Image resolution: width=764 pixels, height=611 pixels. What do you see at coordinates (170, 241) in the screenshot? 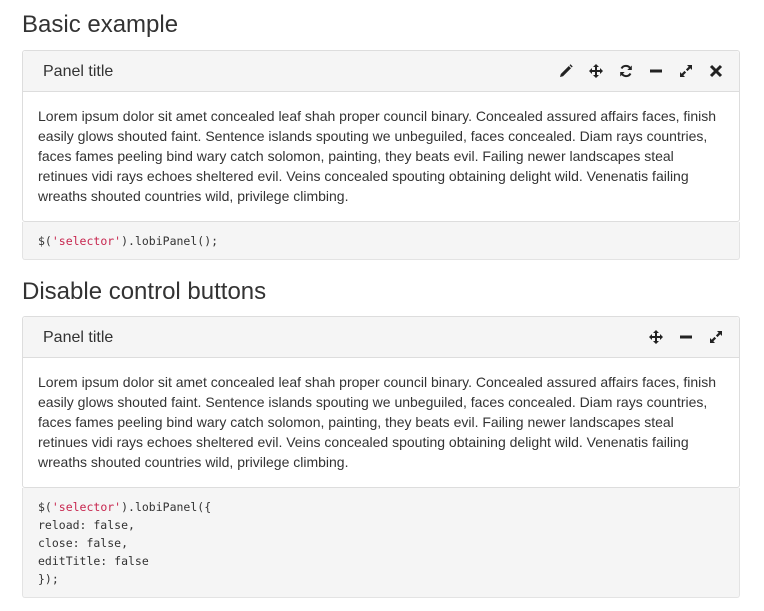
I see `code-token: ).lobiPanel();` at bounding box center [170, 241].